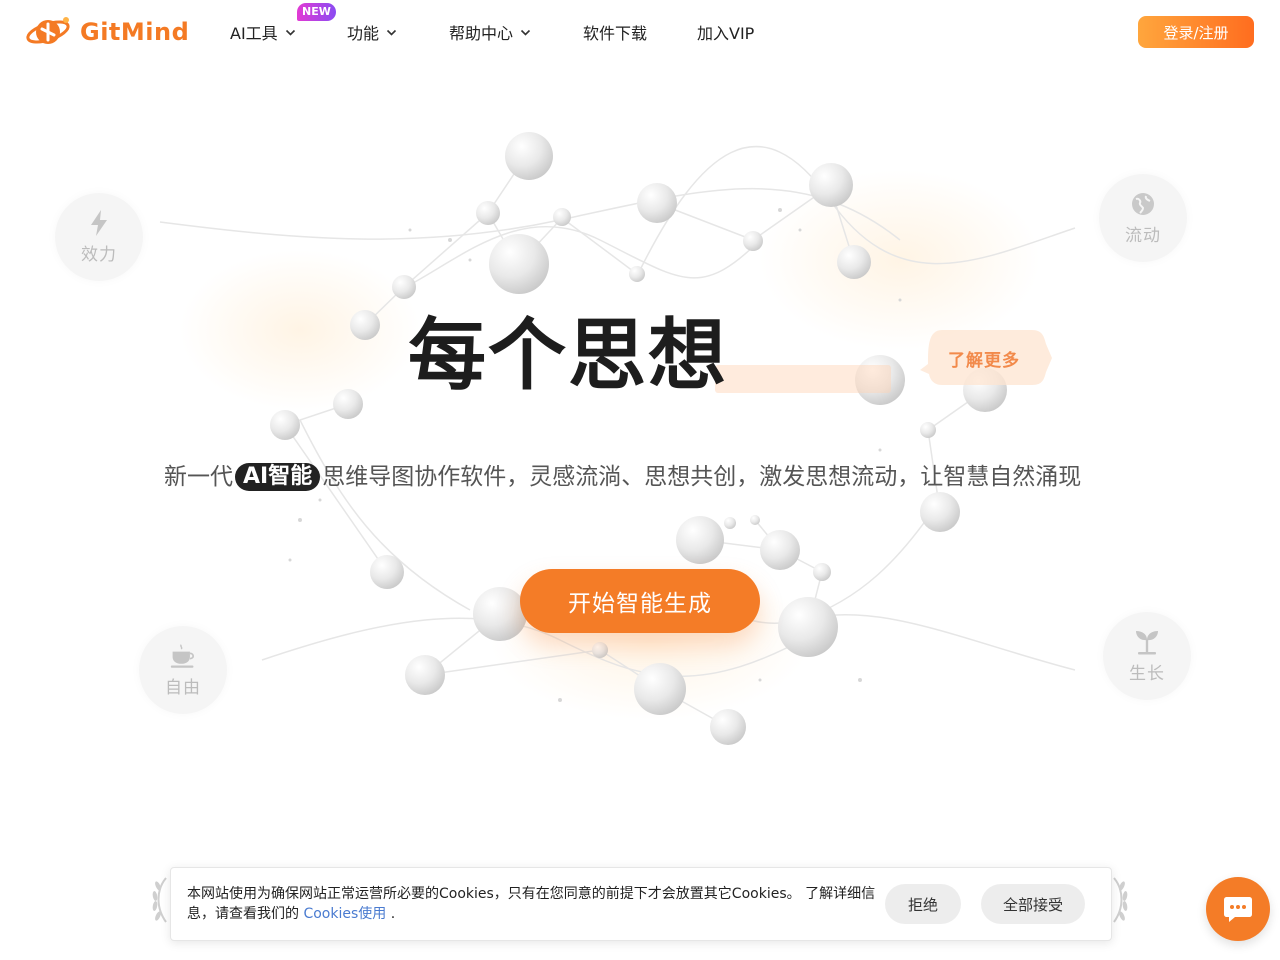  What do you see at coordinates (1120, 900) in the screenshot?
I see `laurel-right-icon` at bounding box center [1120, 900].